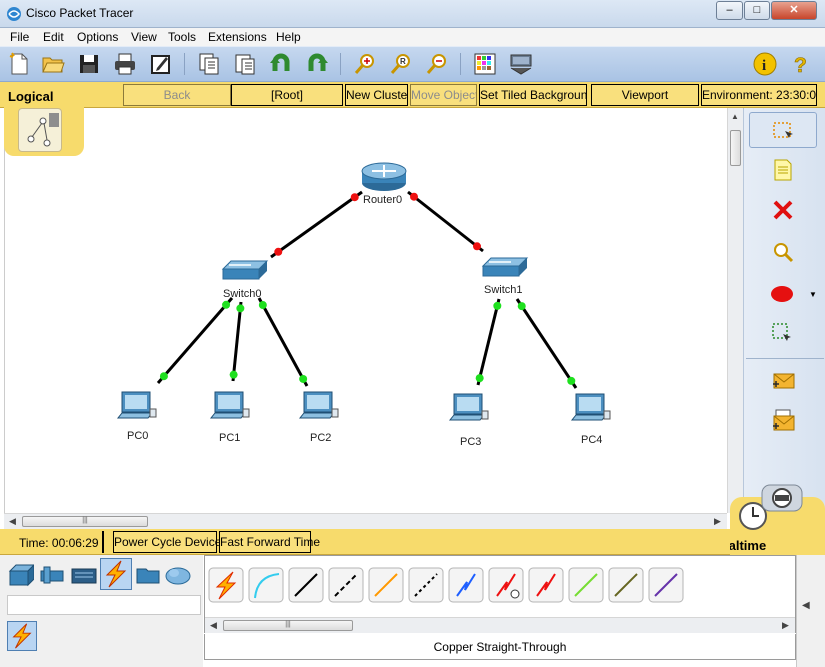 This screenshot has height=667, width=825. I want to click on connection-type-4: Copper Cross-Over, so click(346, 585).